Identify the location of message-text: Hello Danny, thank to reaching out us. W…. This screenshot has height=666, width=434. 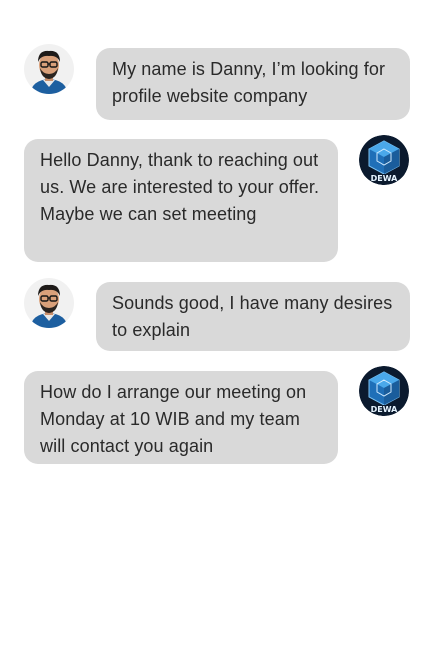
(180, 187).